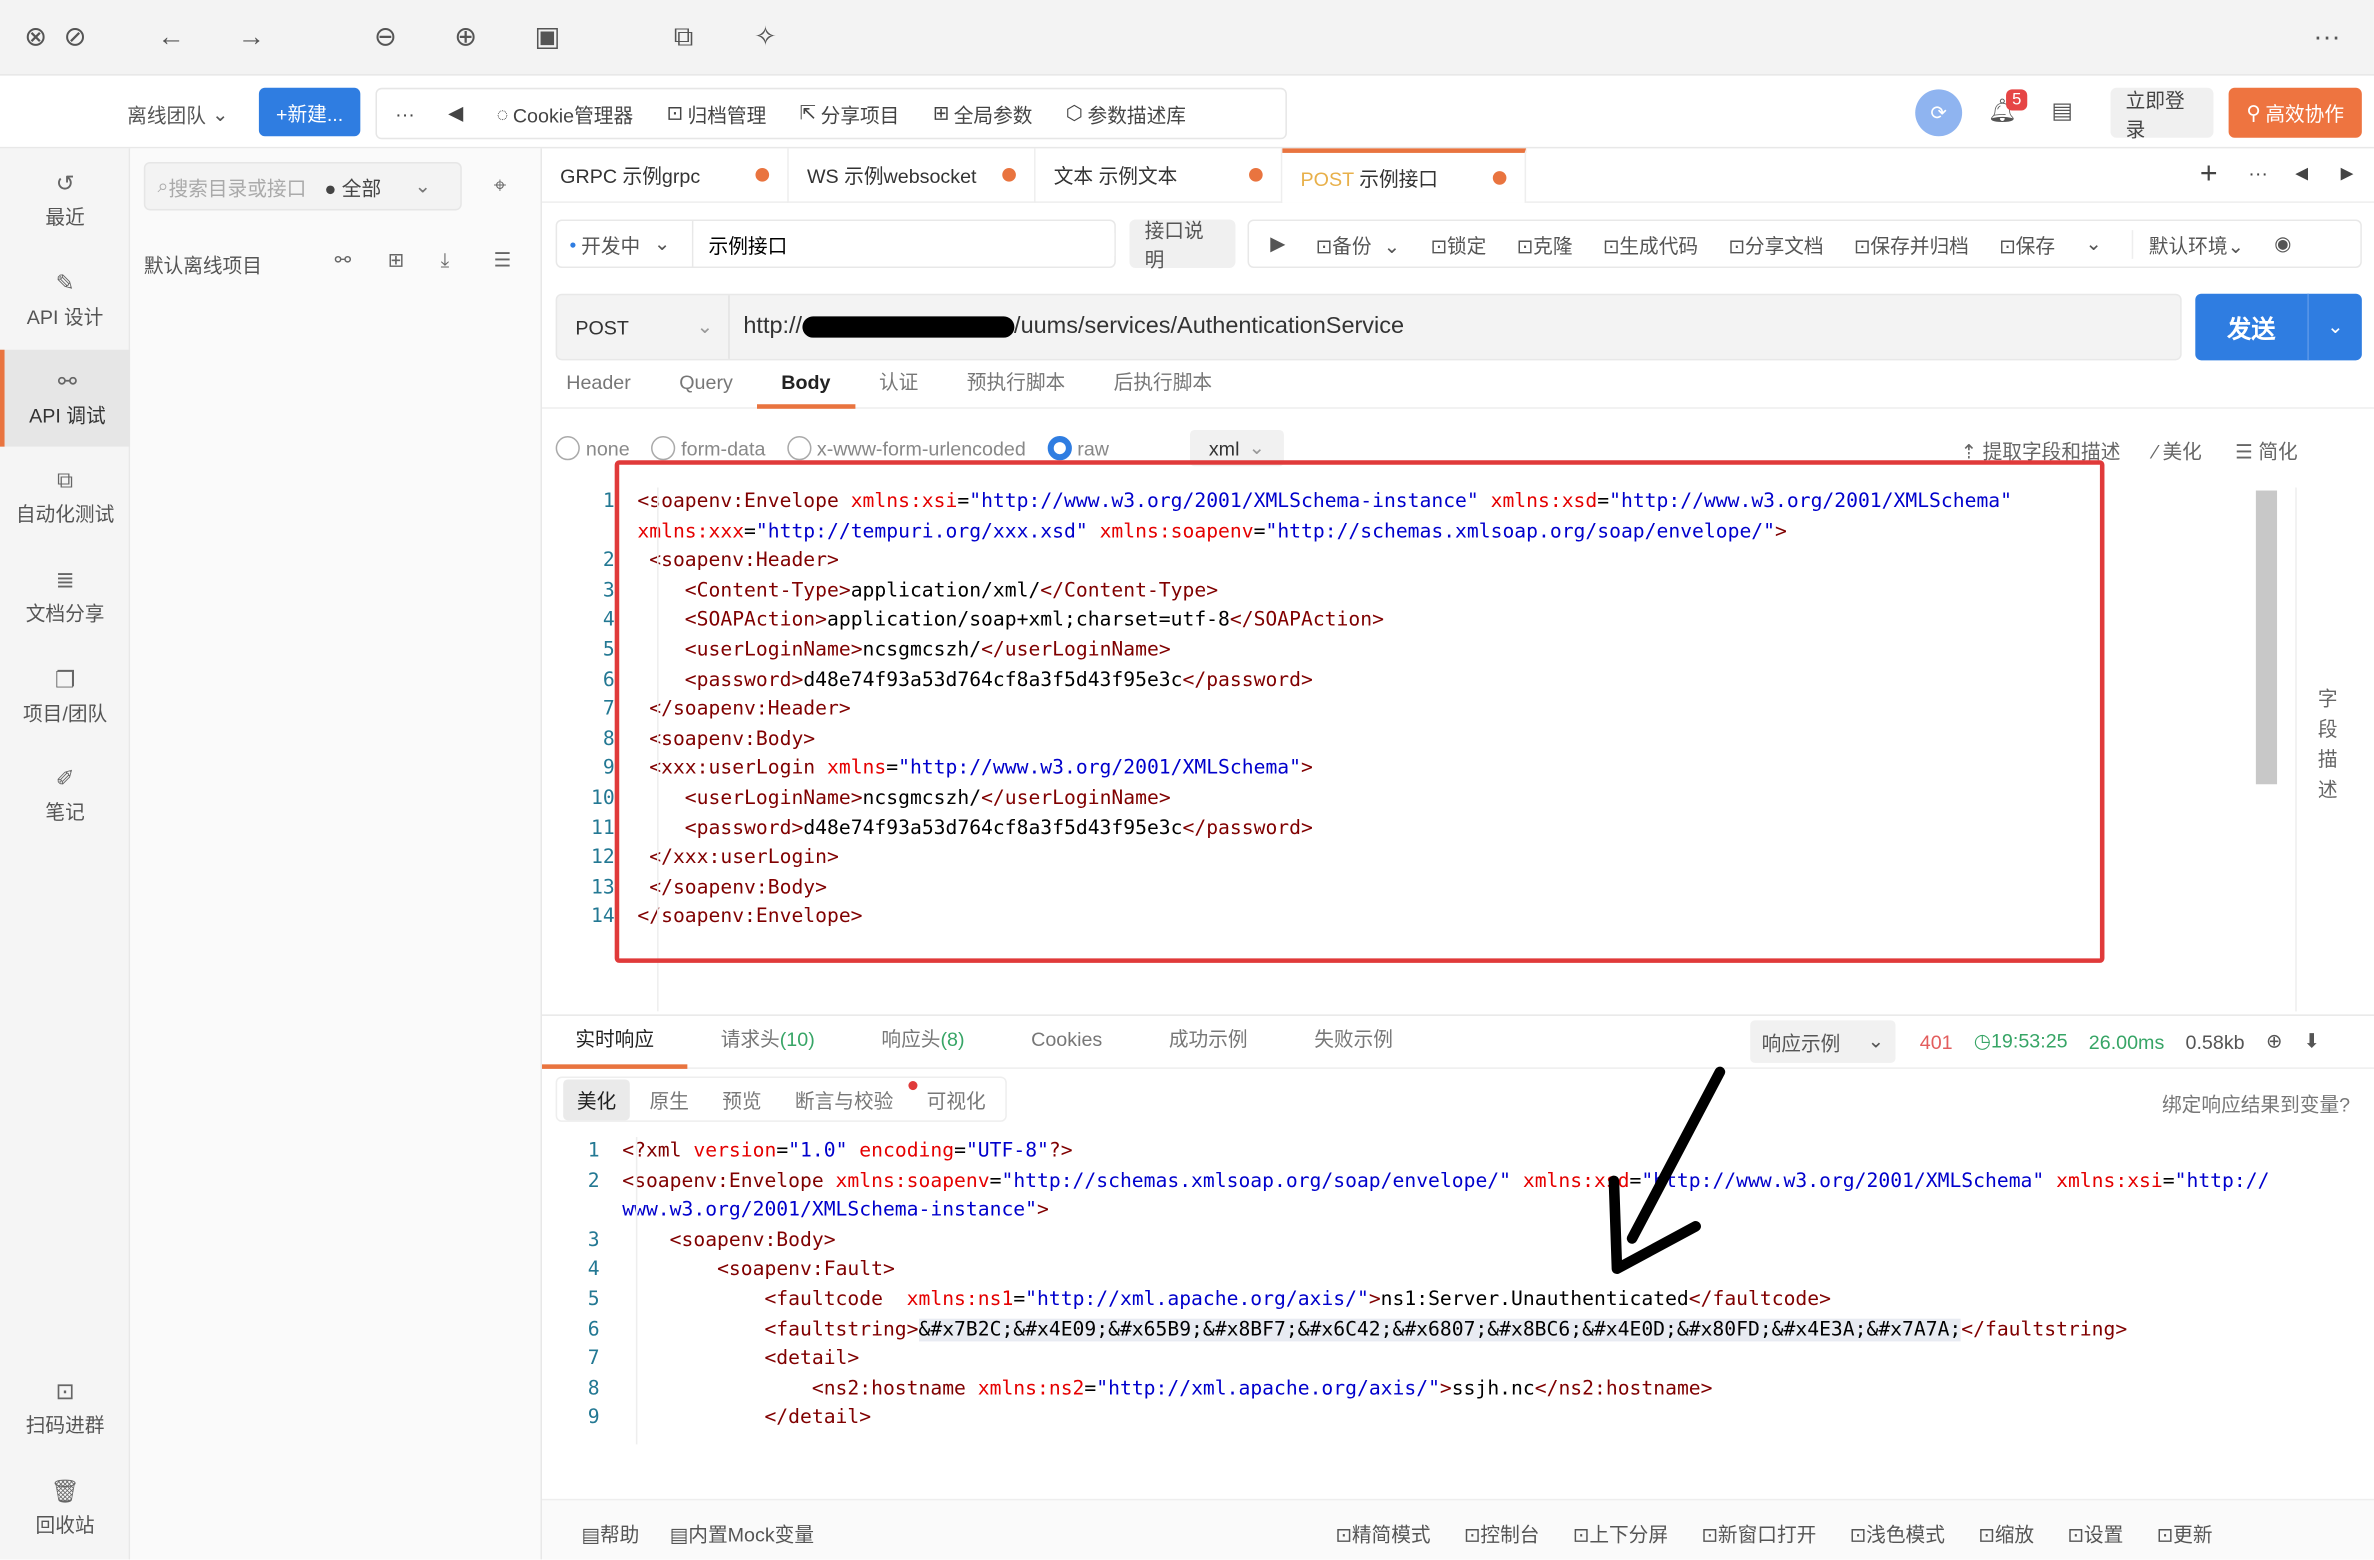  What do you see at coordinates (75, 37) in the screenshot?
I see `minimize-icon: ⊘` at bounding box center [75, 37].